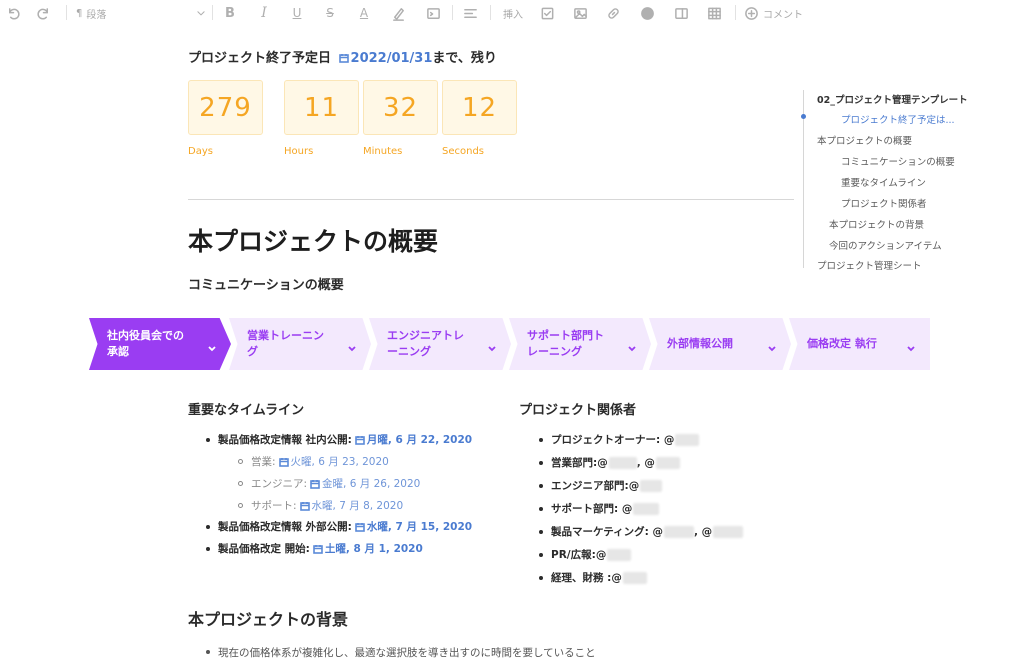 The height and width of the screenshot is (669, 1024). I want to click on embed-icon, so click(681, 13).